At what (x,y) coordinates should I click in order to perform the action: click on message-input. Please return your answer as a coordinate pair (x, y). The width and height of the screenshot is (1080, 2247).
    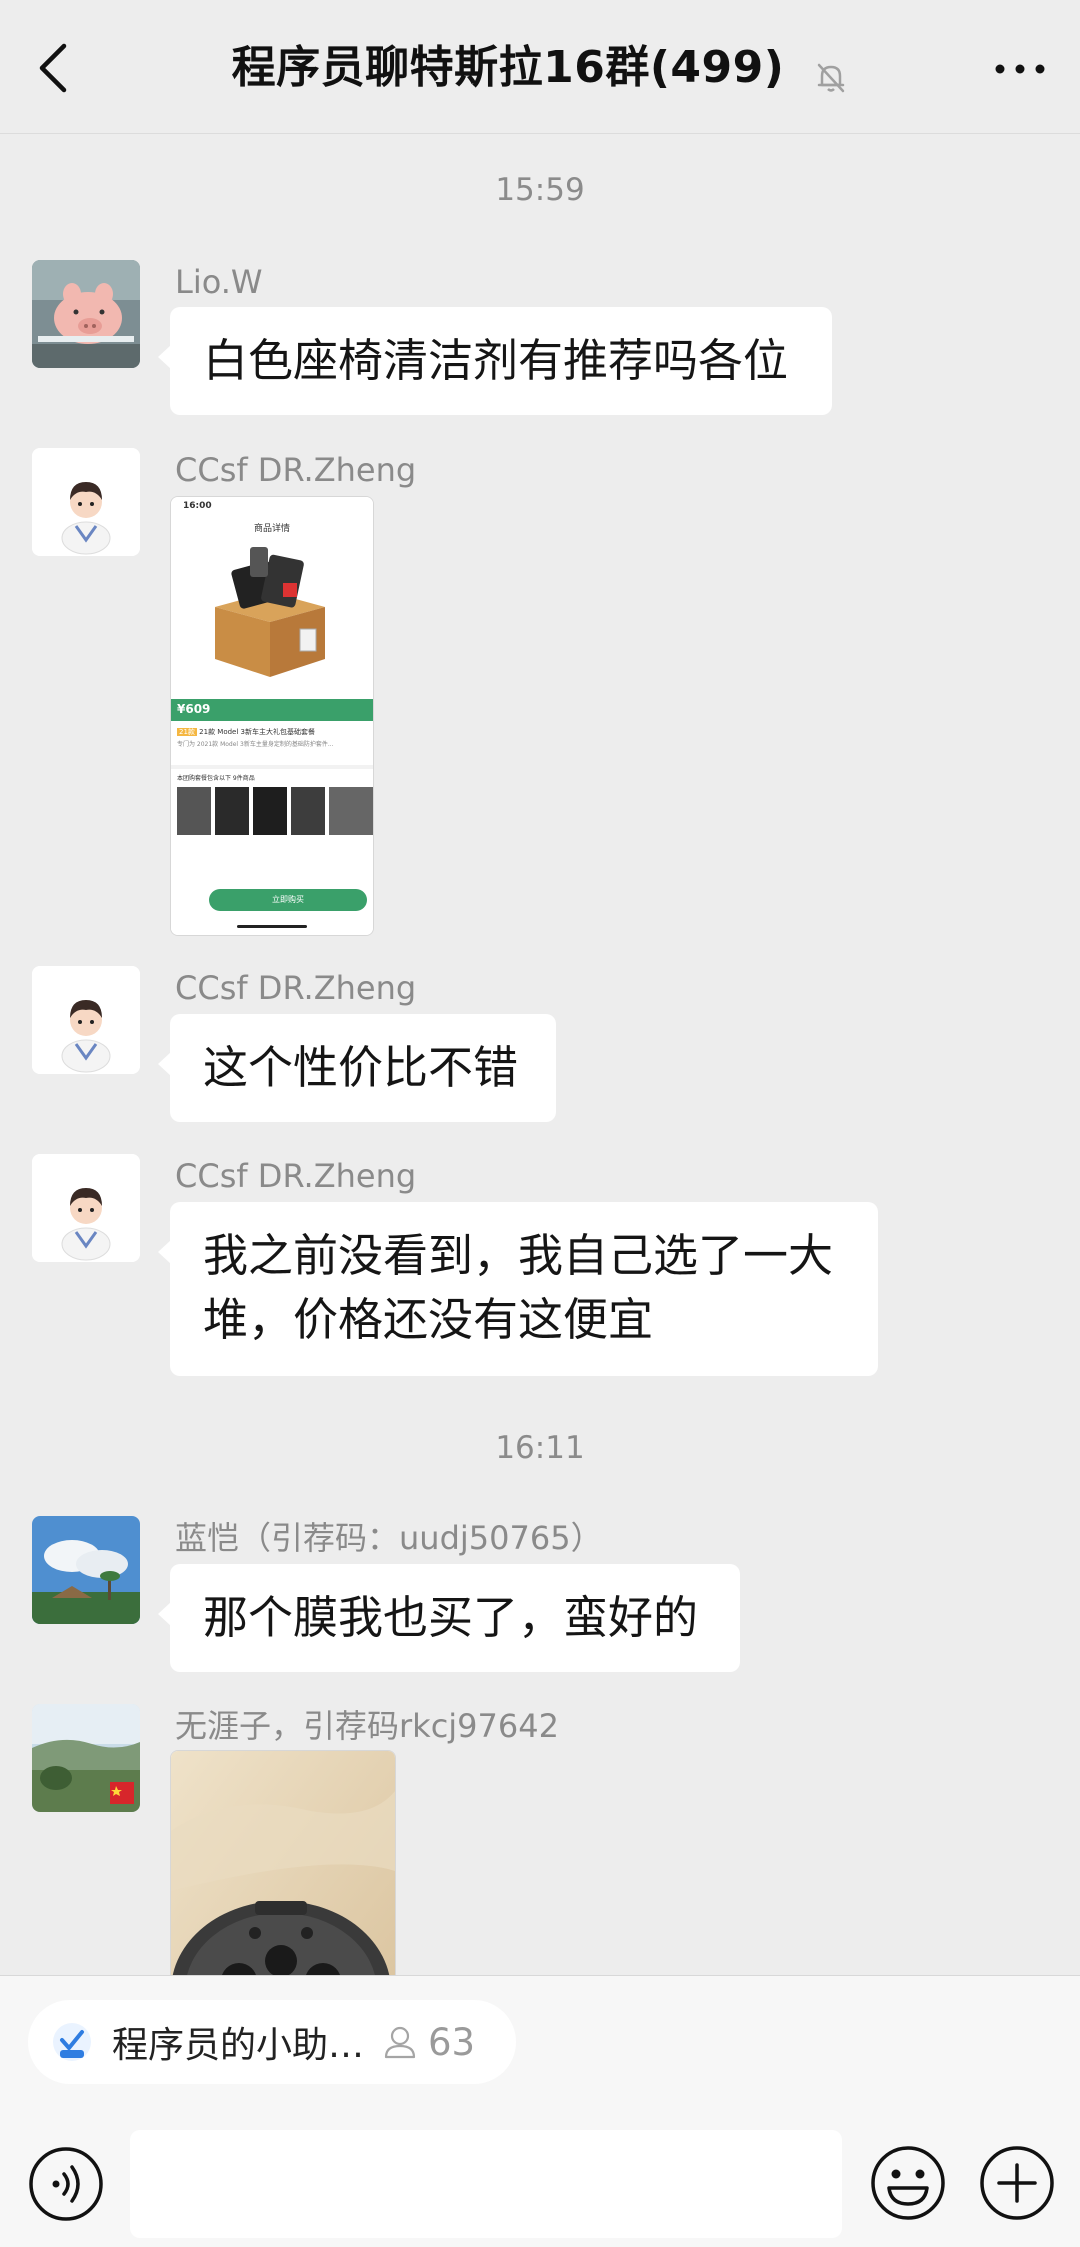
    Looking at the image, I should click on (486, 2184).